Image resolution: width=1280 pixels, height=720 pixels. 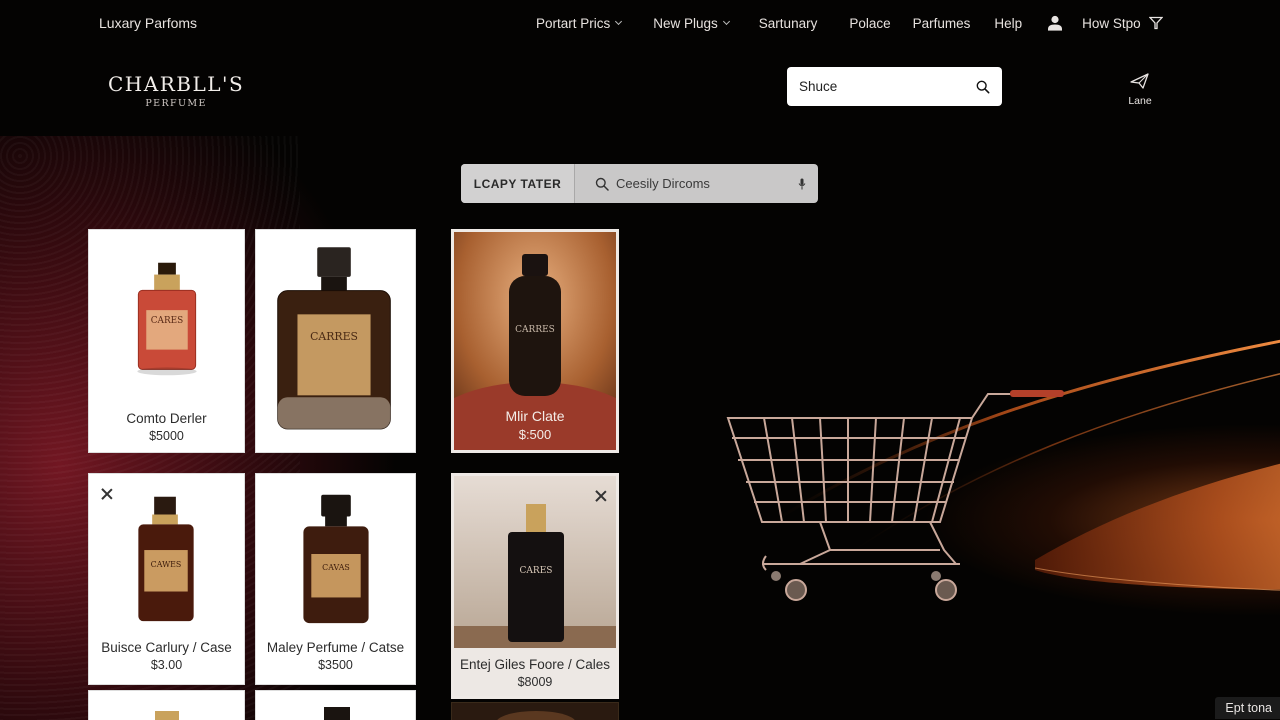 What do you see at coordinates (1140, 101) in the screenshot?
I see `lane-label: Lane` at bounding box center [1140, 101].